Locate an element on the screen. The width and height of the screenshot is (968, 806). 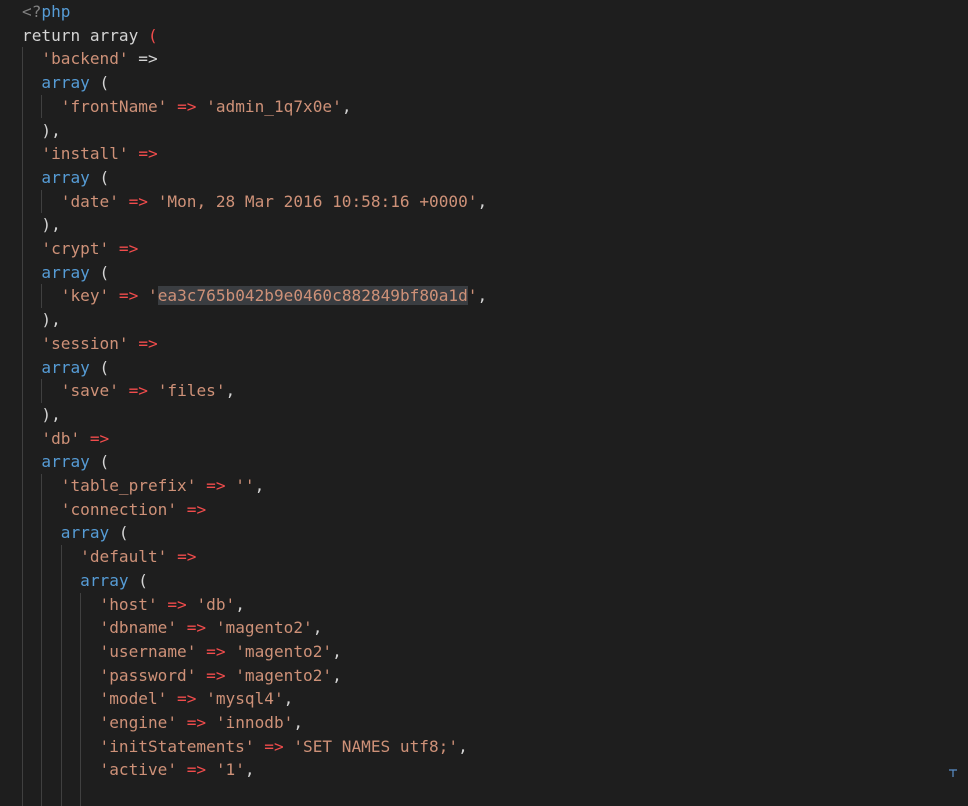
code-token: 'active' is located at coordinates (138, 770).